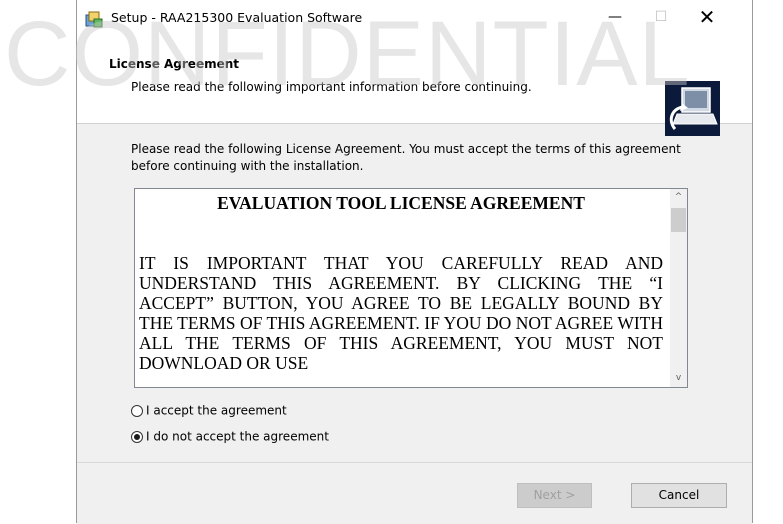 The height and width of the screenshot is (524, 783). I want to click on minimize-button: —, so click(615, 17).